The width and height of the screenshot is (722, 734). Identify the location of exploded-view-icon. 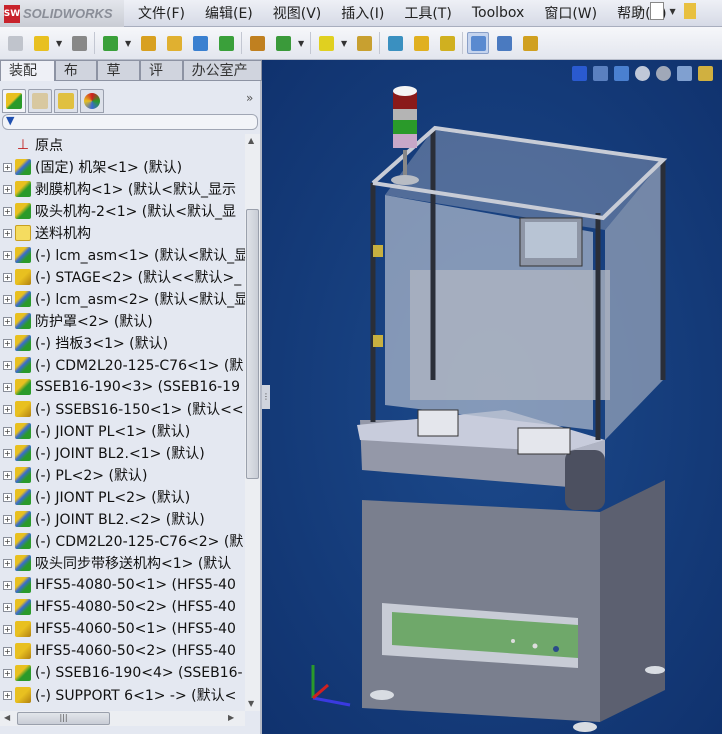
(364, 43).